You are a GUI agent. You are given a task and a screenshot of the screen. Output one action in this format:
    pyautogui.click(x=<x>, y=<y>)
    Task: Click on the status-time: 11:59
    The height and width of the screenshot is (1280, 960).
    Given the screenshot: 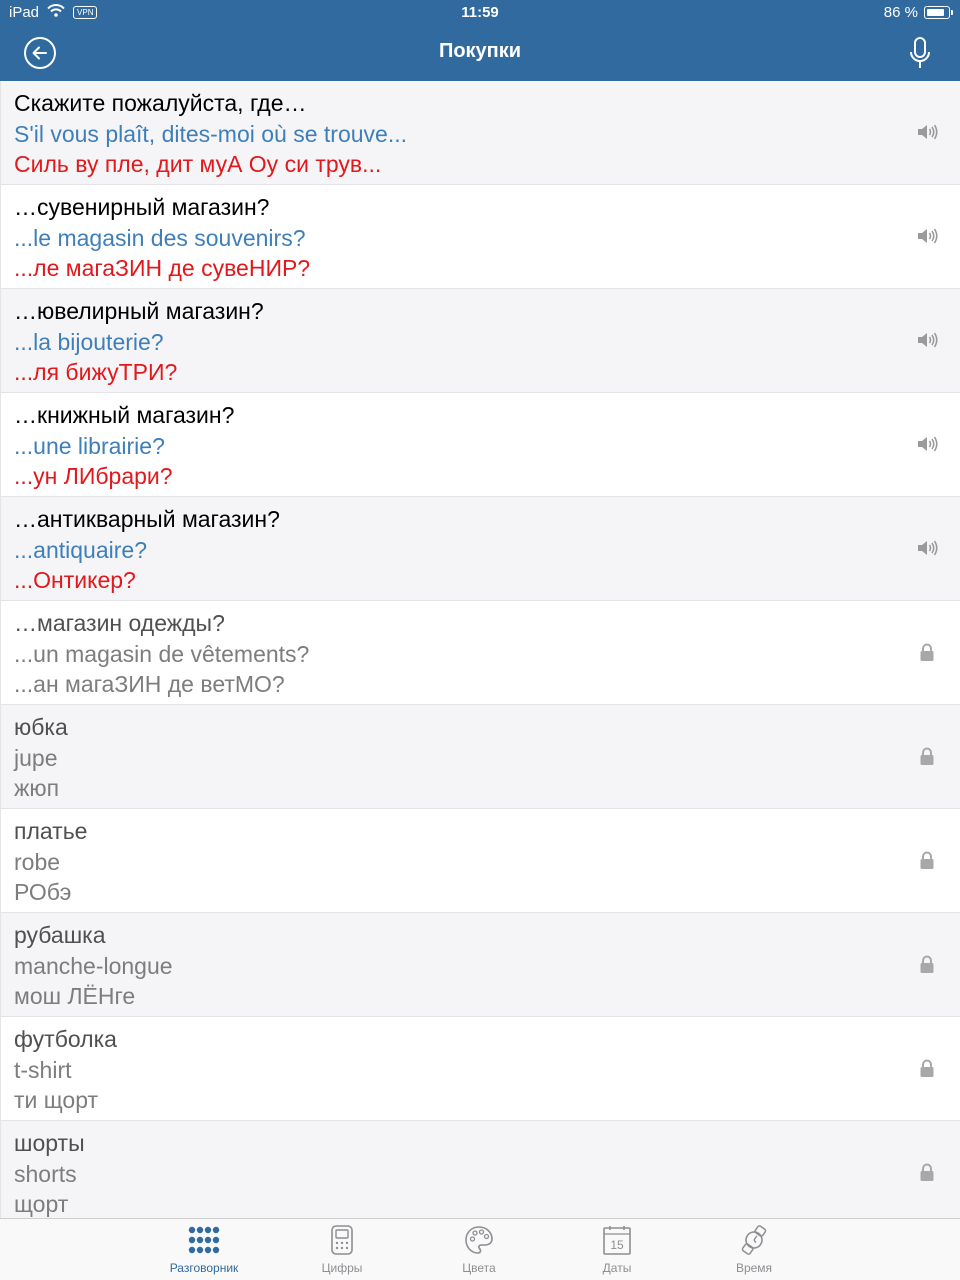 What is the action you would take?
    pyautogui.click(x=480, y=12)
    